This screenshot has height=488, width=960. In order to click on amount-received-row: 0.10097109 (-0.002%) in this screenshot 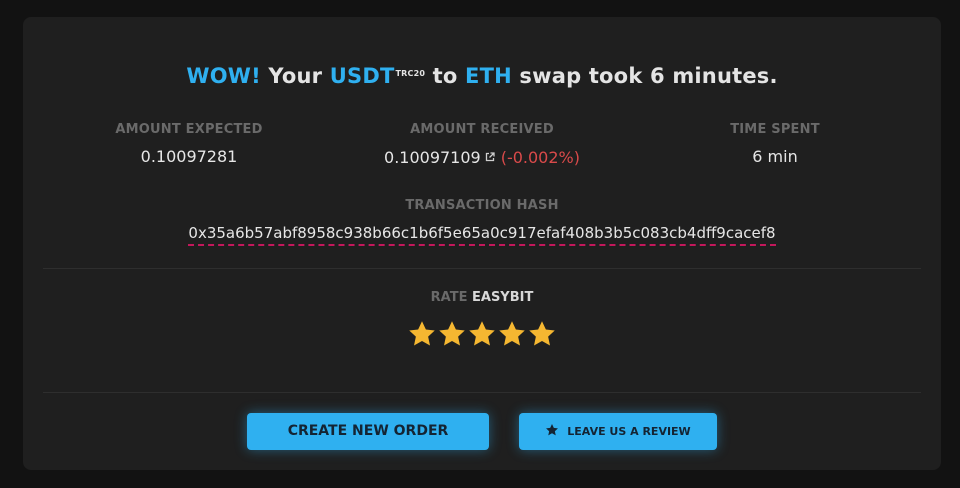, I will do `click(482, 157)`.